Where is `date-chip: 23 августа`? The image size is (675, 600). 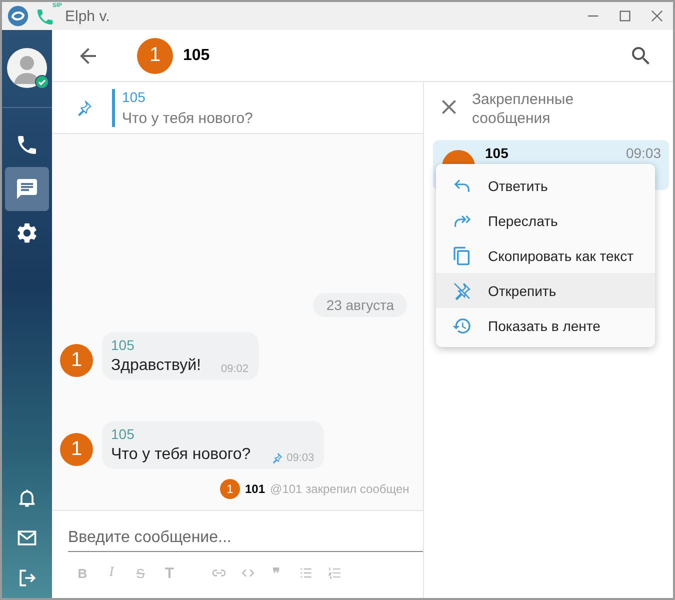 date-chip: 23 августа is located at coordinates (360, 305).